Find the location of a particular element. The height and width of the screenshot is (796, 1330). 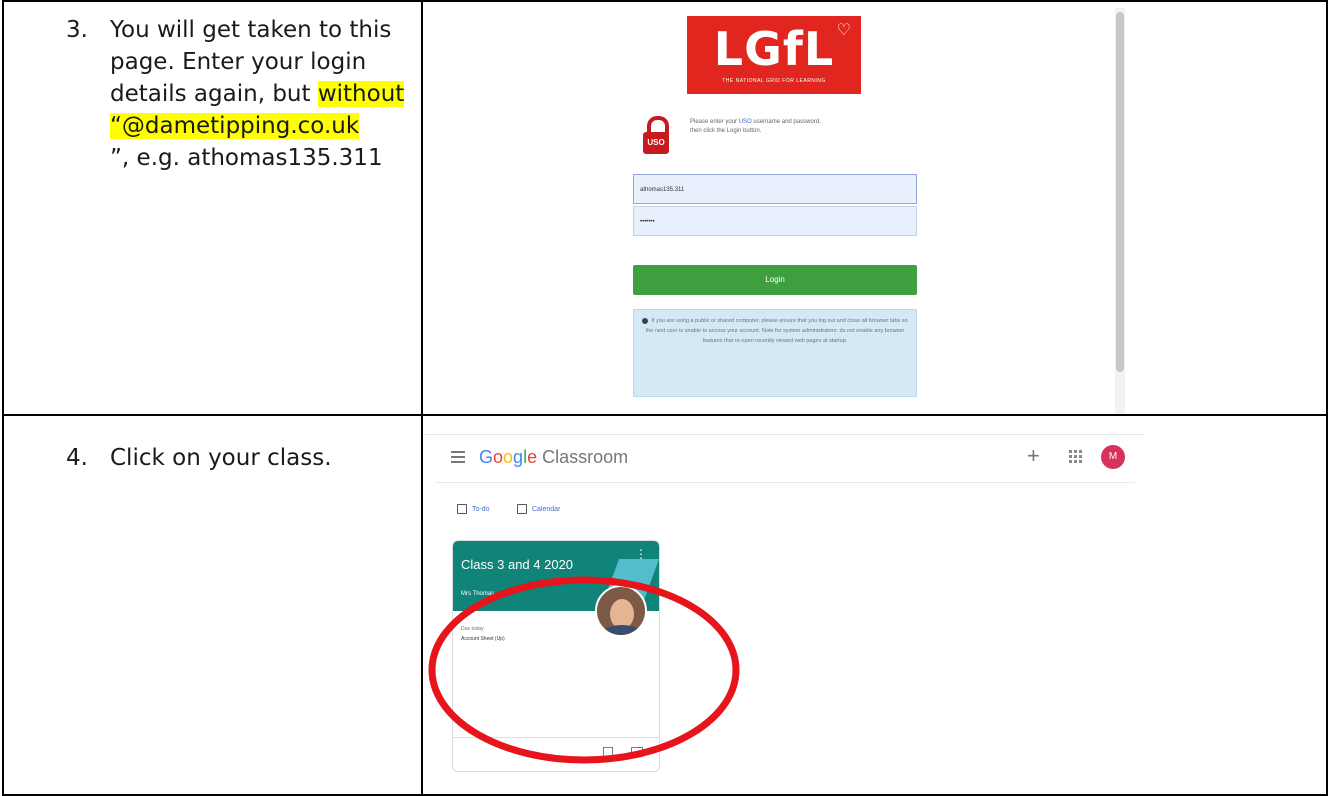

account-avatar: M is located at coordinates (1113, 457).